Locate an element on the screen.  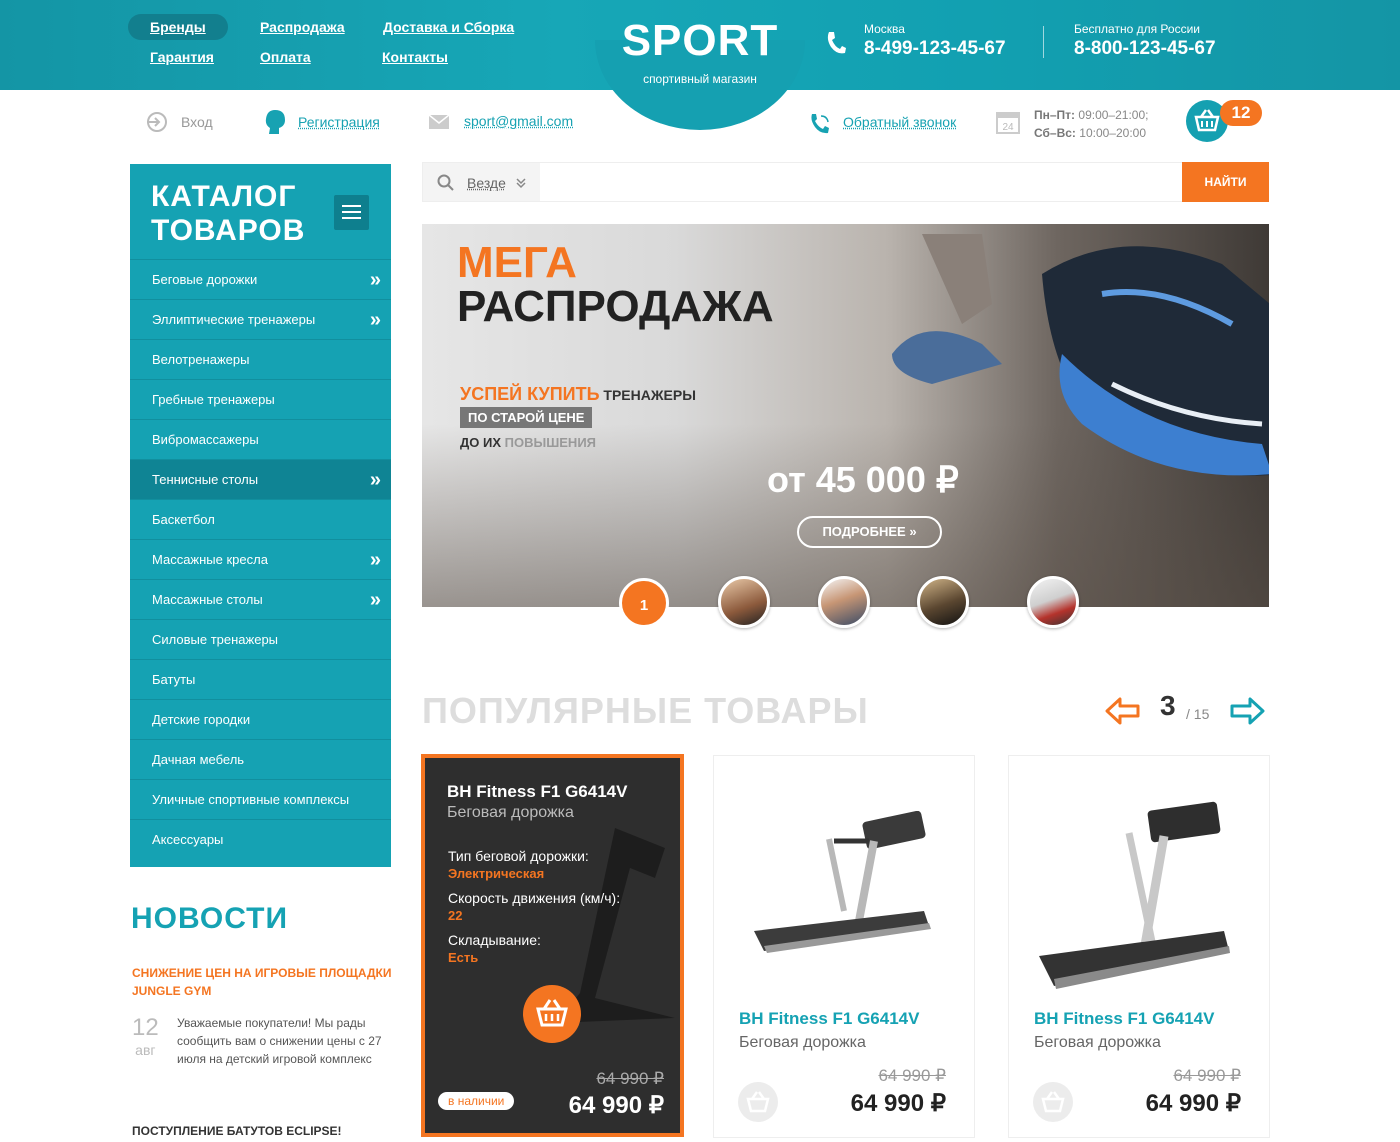
arrow-left-icon is located at coordinates (1123, 713).